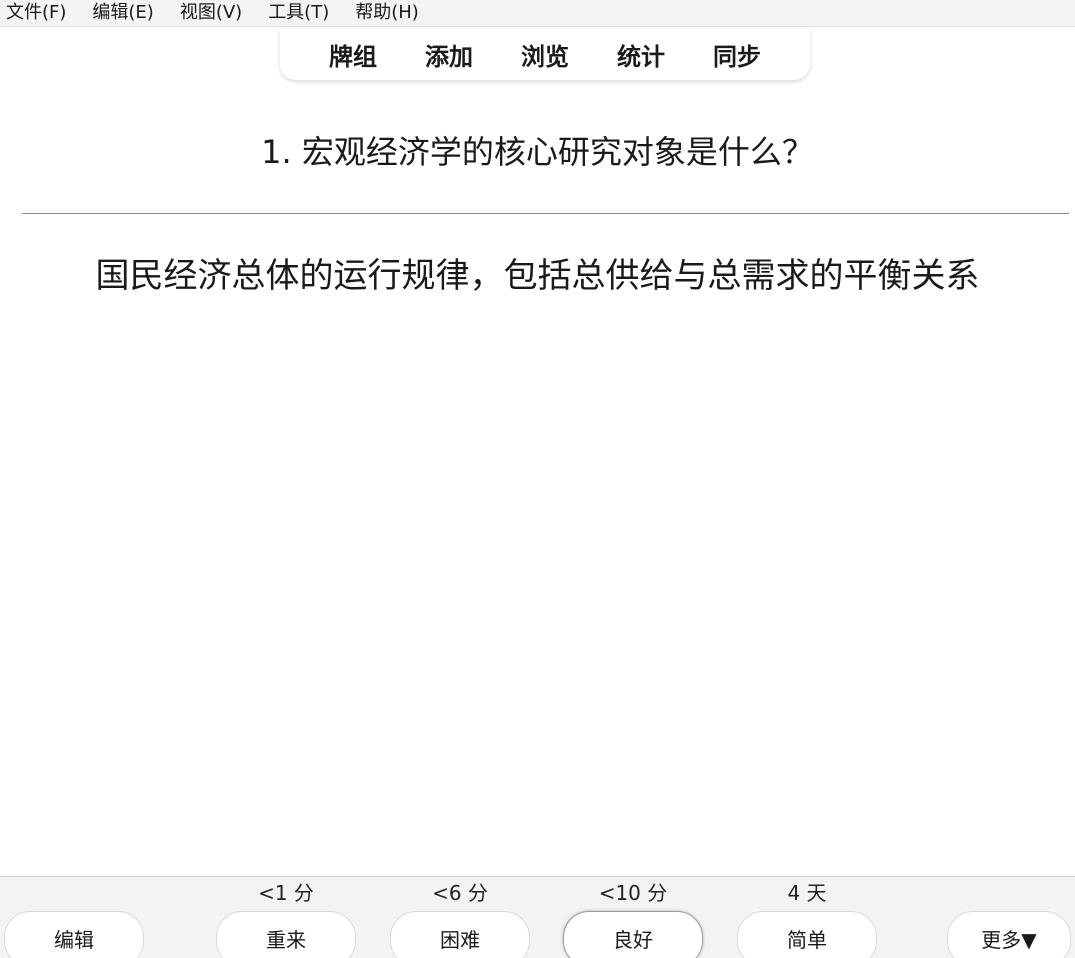 This screenshot has height=958, width=1075. Describe the element at coordinates (807, 934) in the screenshot. I see `easy-button: 简单` at that location.